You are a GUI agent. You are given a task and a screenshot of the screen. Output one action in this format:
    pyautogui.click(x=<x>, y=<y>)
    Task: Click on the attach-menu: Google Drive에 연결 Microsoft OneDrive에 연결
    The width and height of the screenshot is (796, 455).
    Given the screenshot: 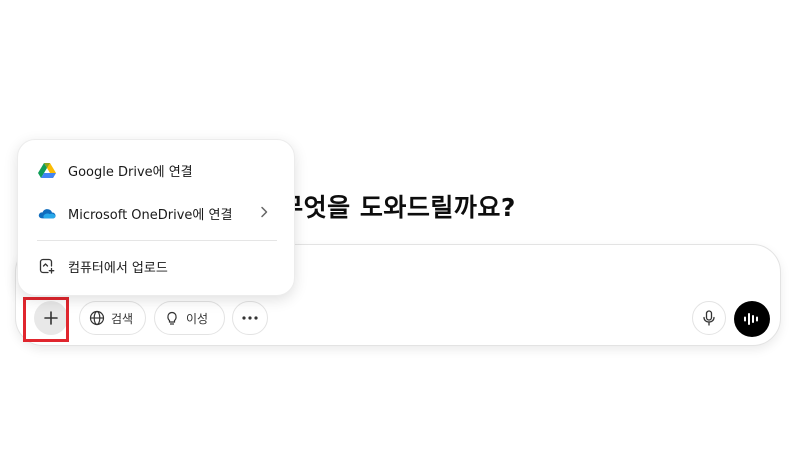 What is the action you would take?
    pyautogui.click(x=156, y=217)
    